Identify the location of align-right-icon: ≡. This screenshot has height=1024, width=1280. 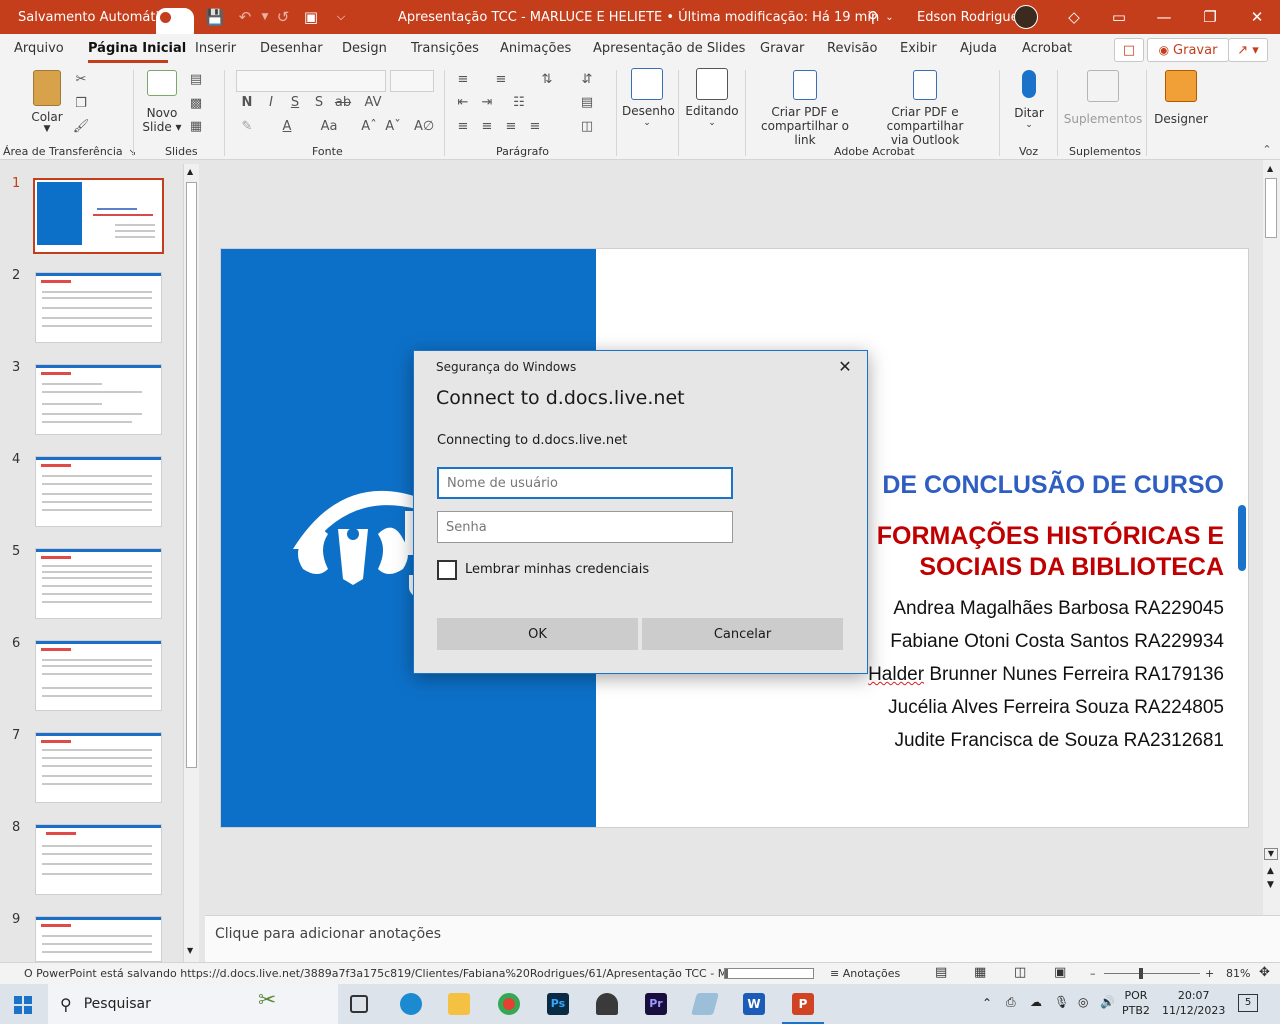
(511, 127).